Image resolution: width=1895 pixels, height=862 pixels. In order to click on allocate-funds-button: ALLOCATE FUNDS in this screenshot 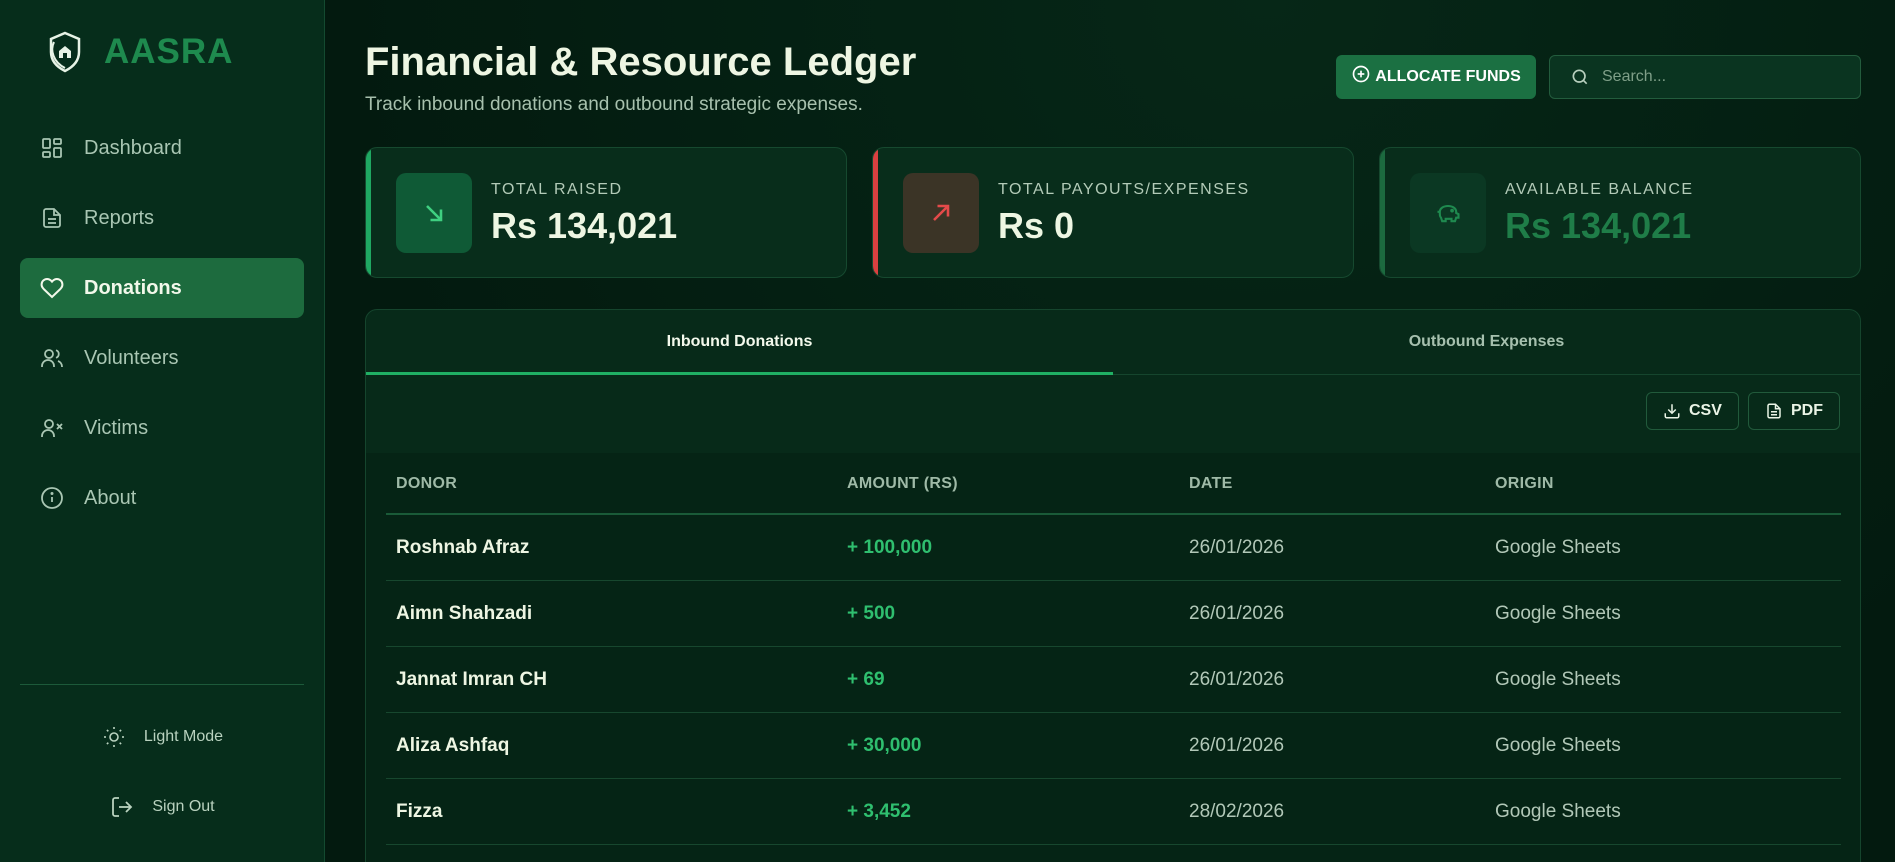, I will do `click(1436, 77)`.